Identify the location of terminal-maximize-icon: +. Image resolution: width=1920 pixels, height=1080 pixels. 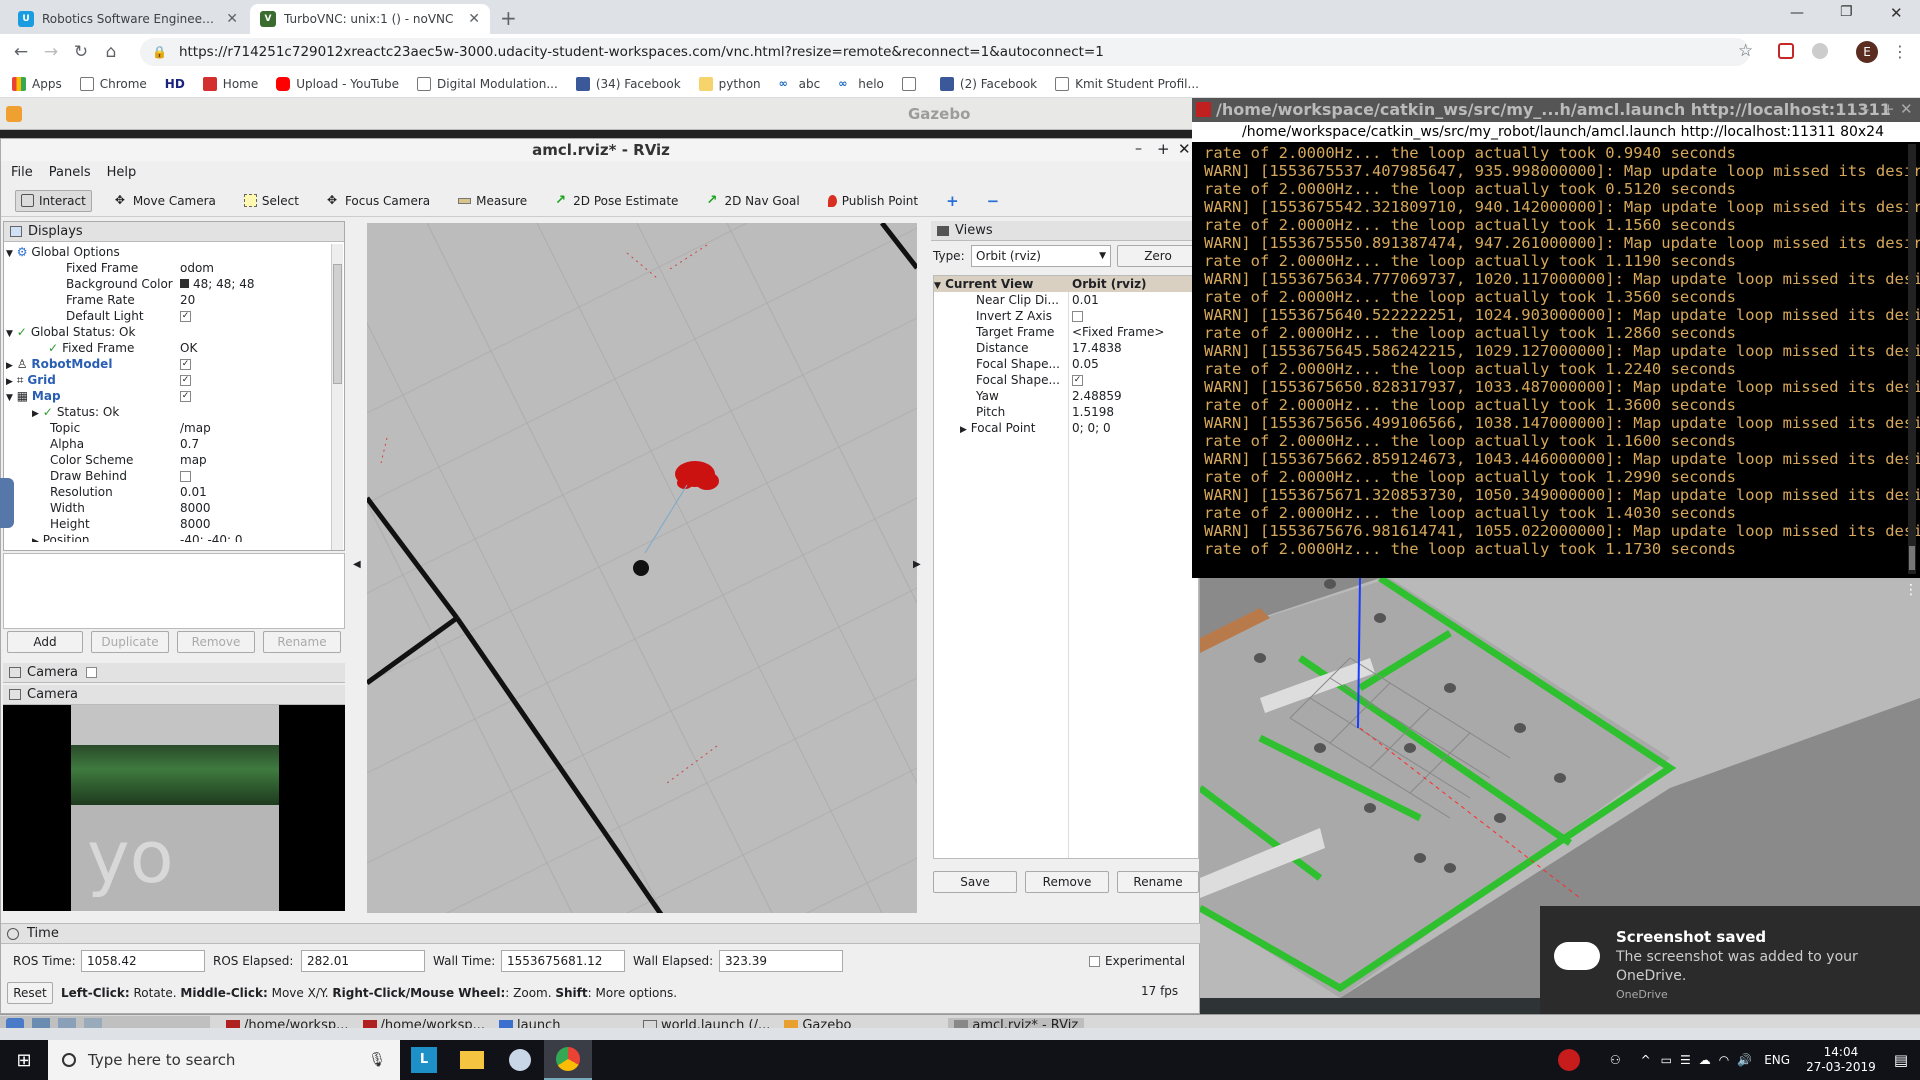
(1888, 109).